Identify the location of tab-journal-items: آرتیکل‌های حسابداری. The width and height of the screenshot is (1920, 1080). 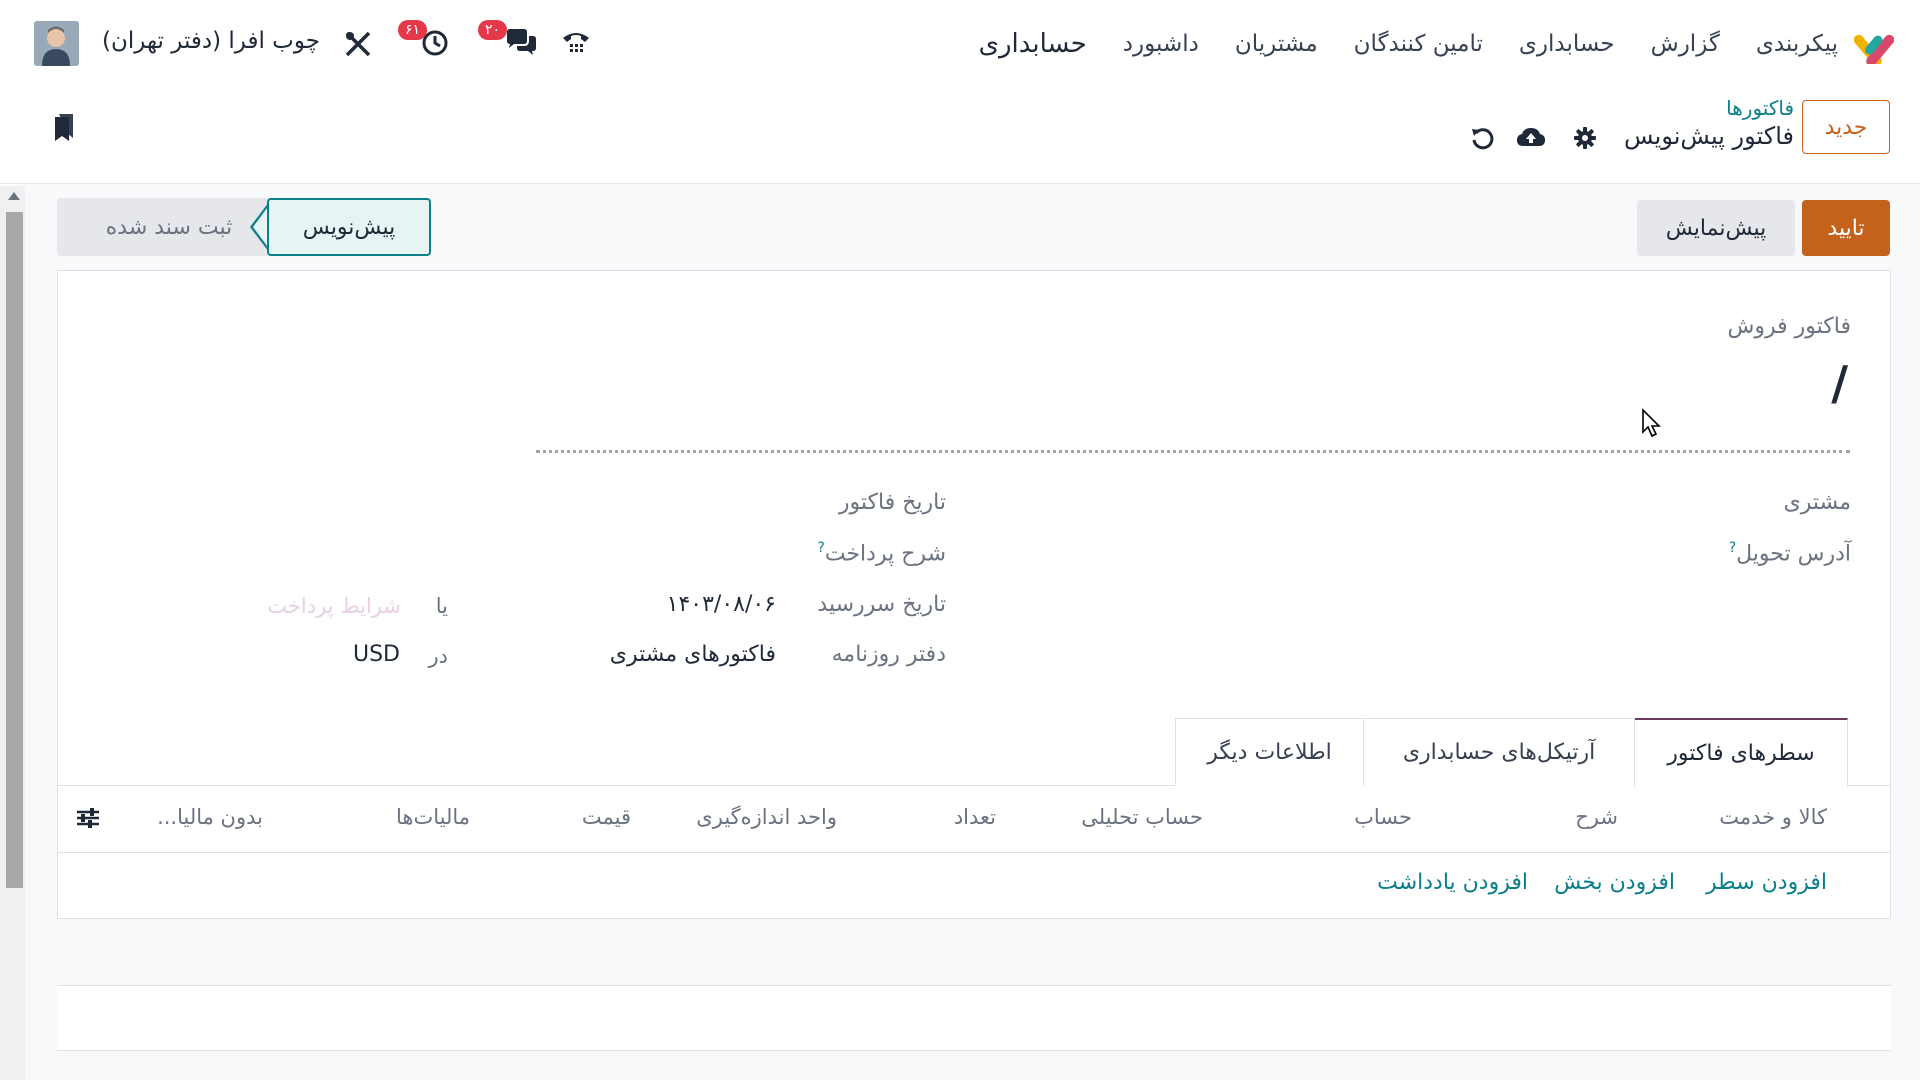
(1499, 752).